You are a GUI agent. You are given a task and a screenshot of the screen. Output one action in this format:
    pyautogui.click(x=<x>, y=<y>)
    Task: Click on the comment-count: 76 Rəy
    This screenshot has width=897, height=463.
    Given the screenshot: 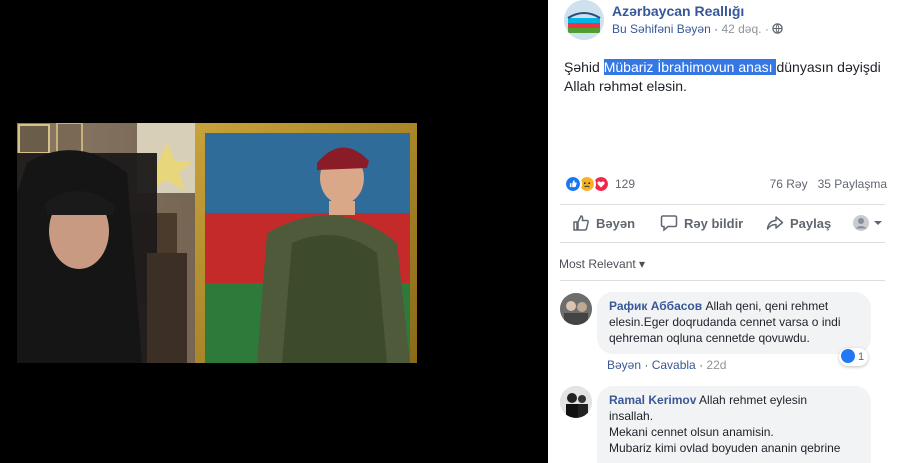 What is the action you would take?
    pyautogui.click(x=789, y=184)
    